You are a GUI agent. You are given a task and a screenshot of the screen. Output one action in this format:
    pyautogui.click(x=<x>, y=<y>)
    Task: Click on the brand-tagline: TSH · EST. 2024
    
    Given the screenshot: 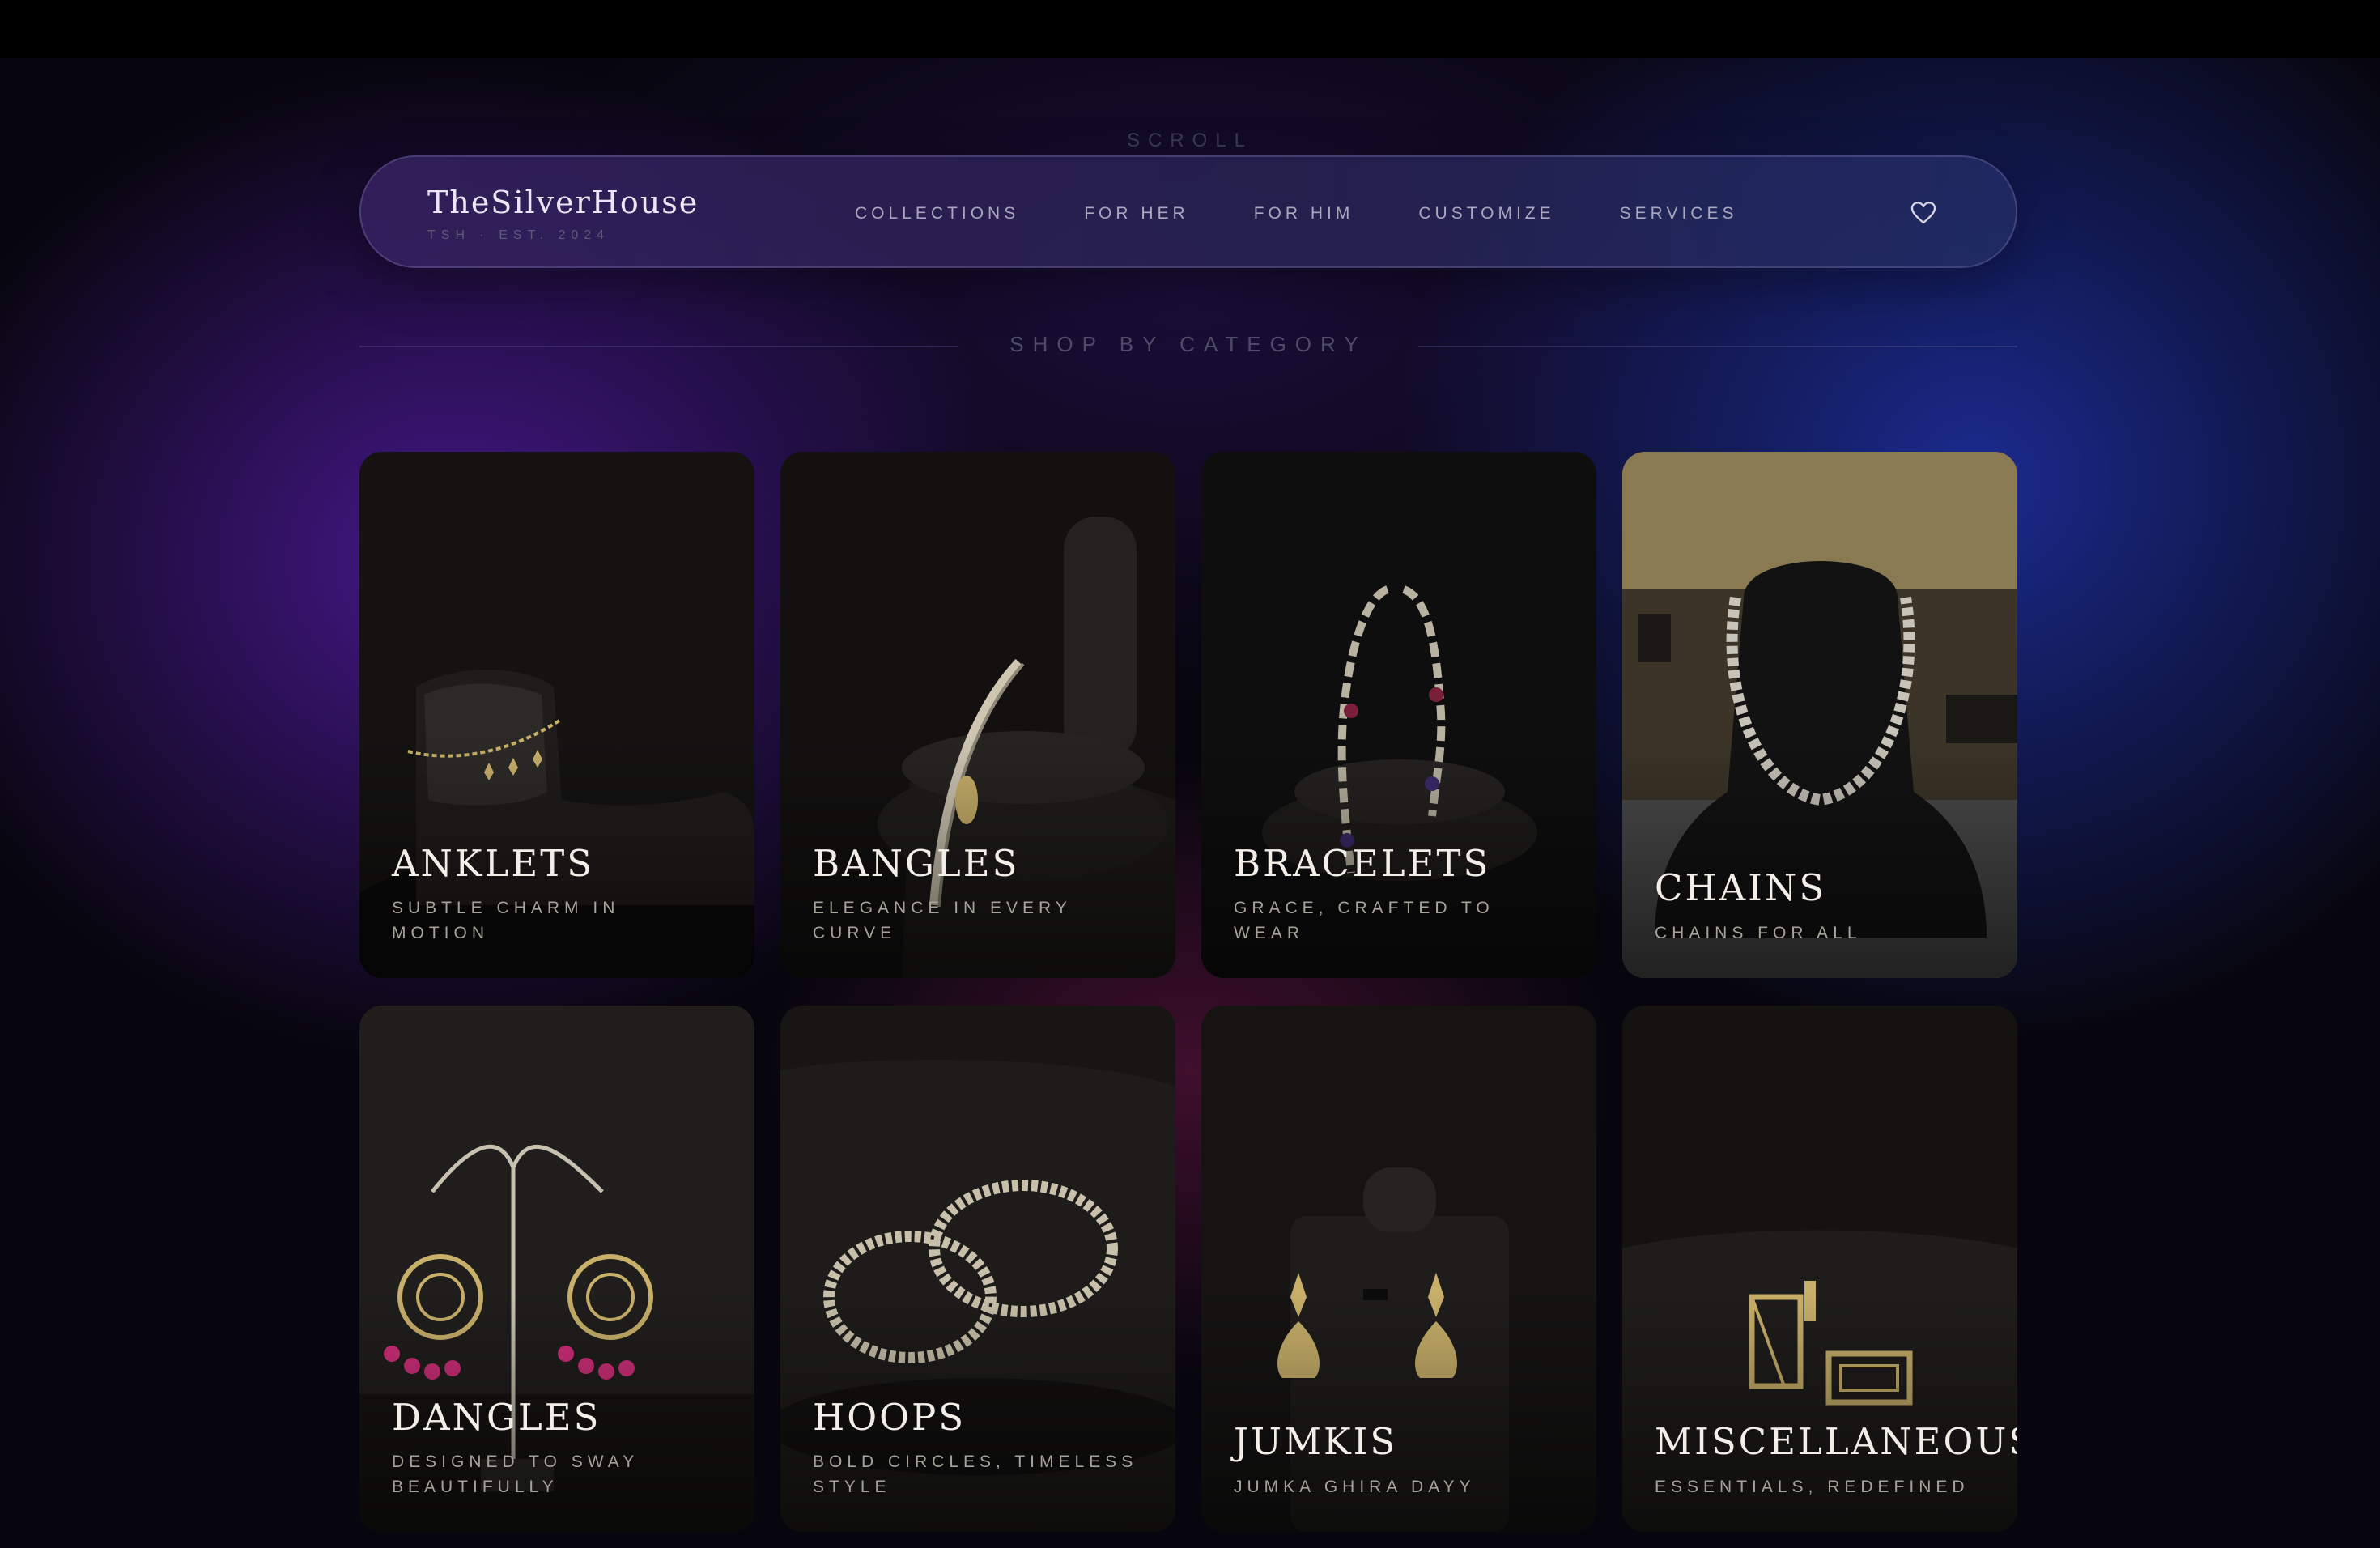 What is the action you would take?
    pyautogui.click(x=518, y=235)
    